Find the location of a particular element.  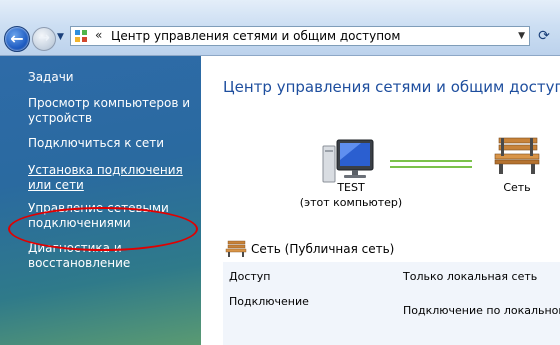

computer-label: TEST (этот компьютер) is located at coordinates (351, 195).